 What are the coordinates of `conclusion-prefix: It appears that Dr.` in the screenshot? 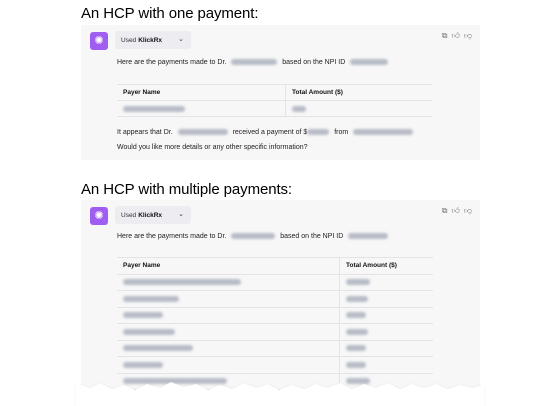 It's located at (145, 132).